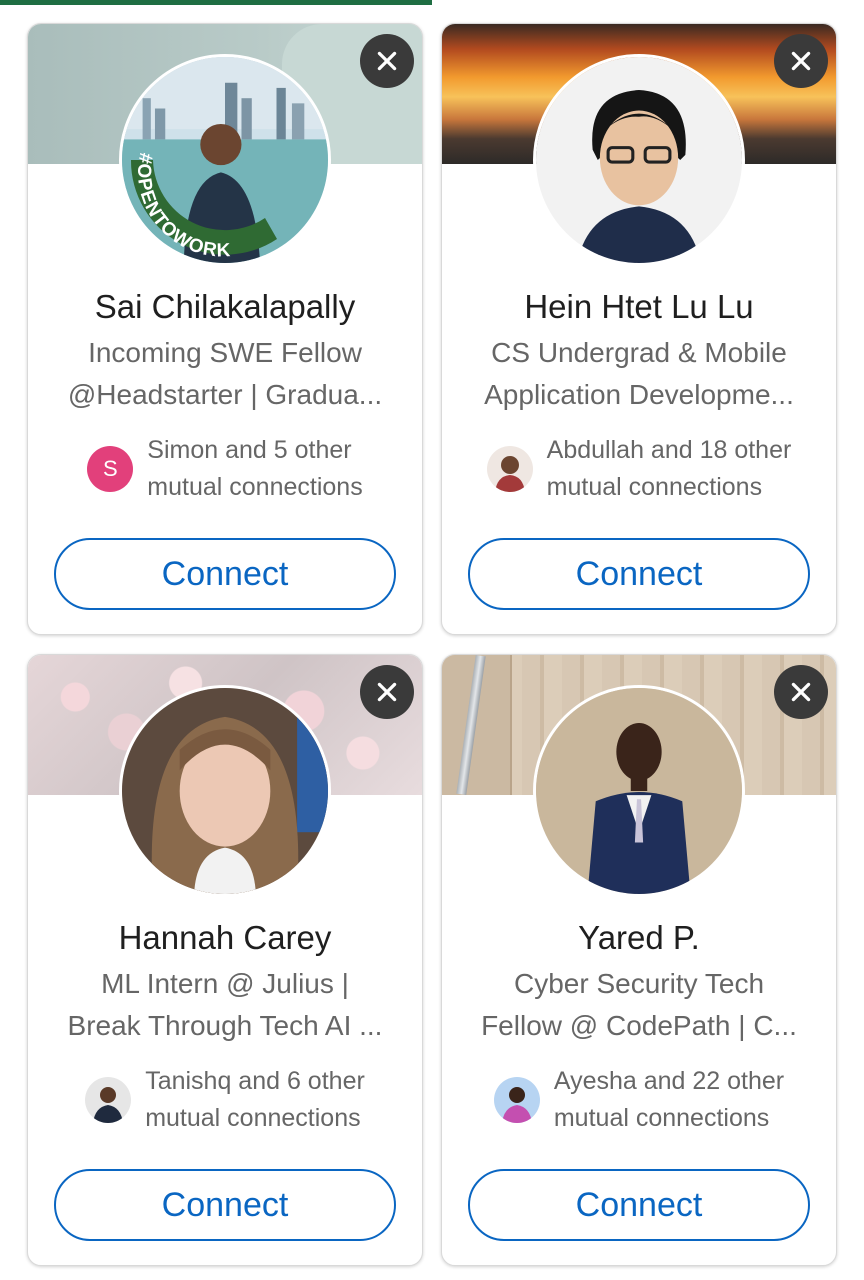 This screenshot has height=1280, width=864. I want to click on mutual-connections: S Simon and 5 other mutual connections, so click(225, 469).